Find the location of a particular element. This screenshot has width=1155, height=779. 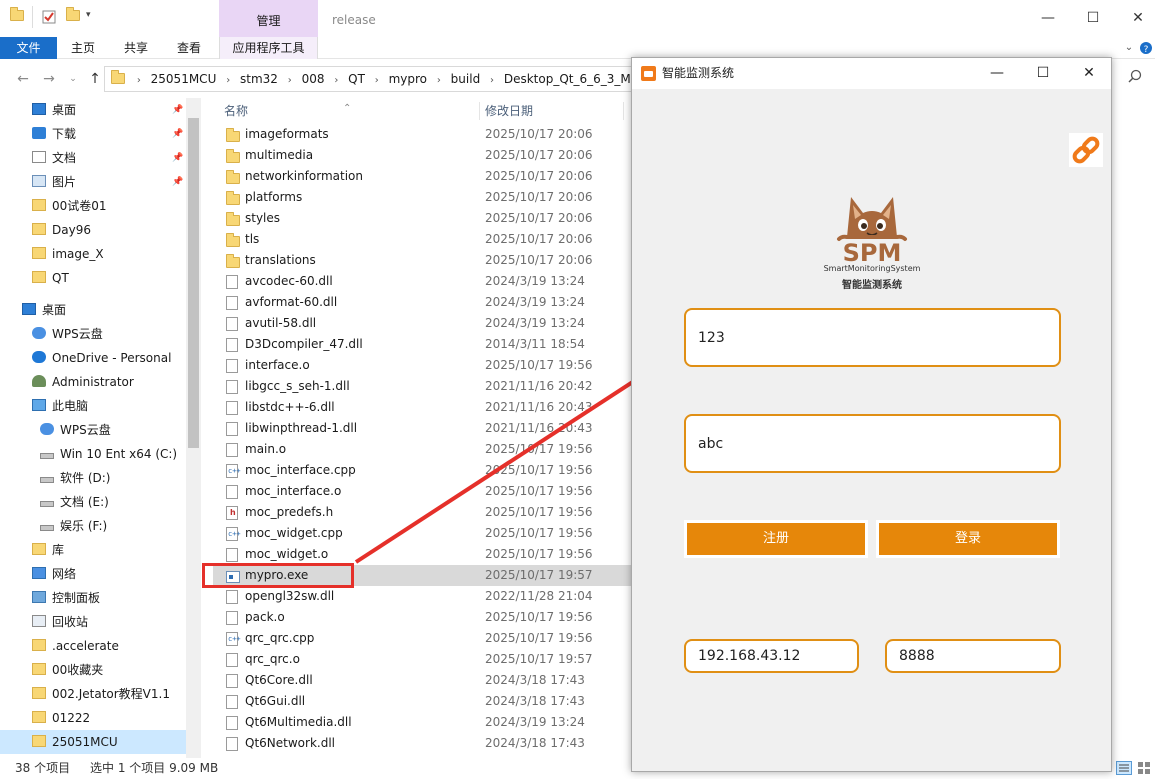

app-minimize-button: — is located at coordinates (997, 73).